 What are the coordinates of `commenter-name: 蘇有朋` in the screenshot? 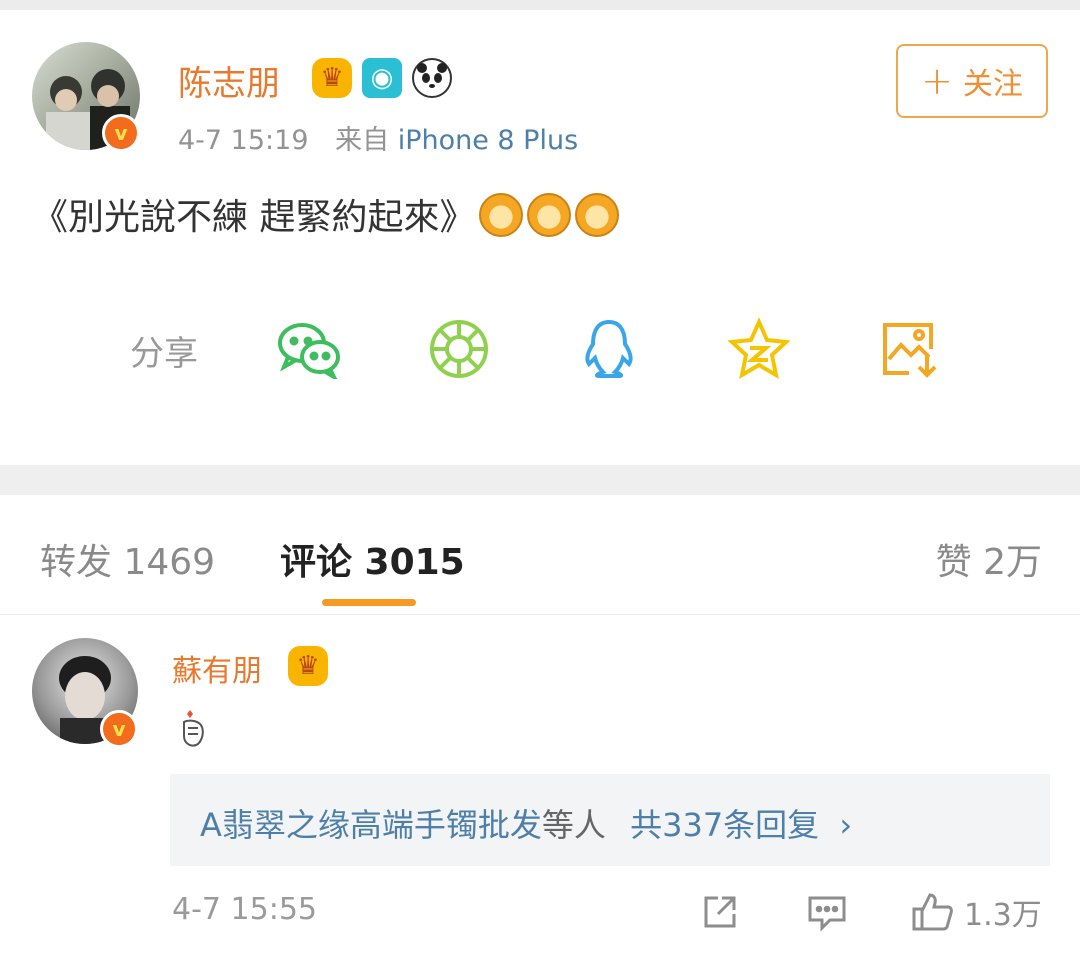 It's located at (217, 668).